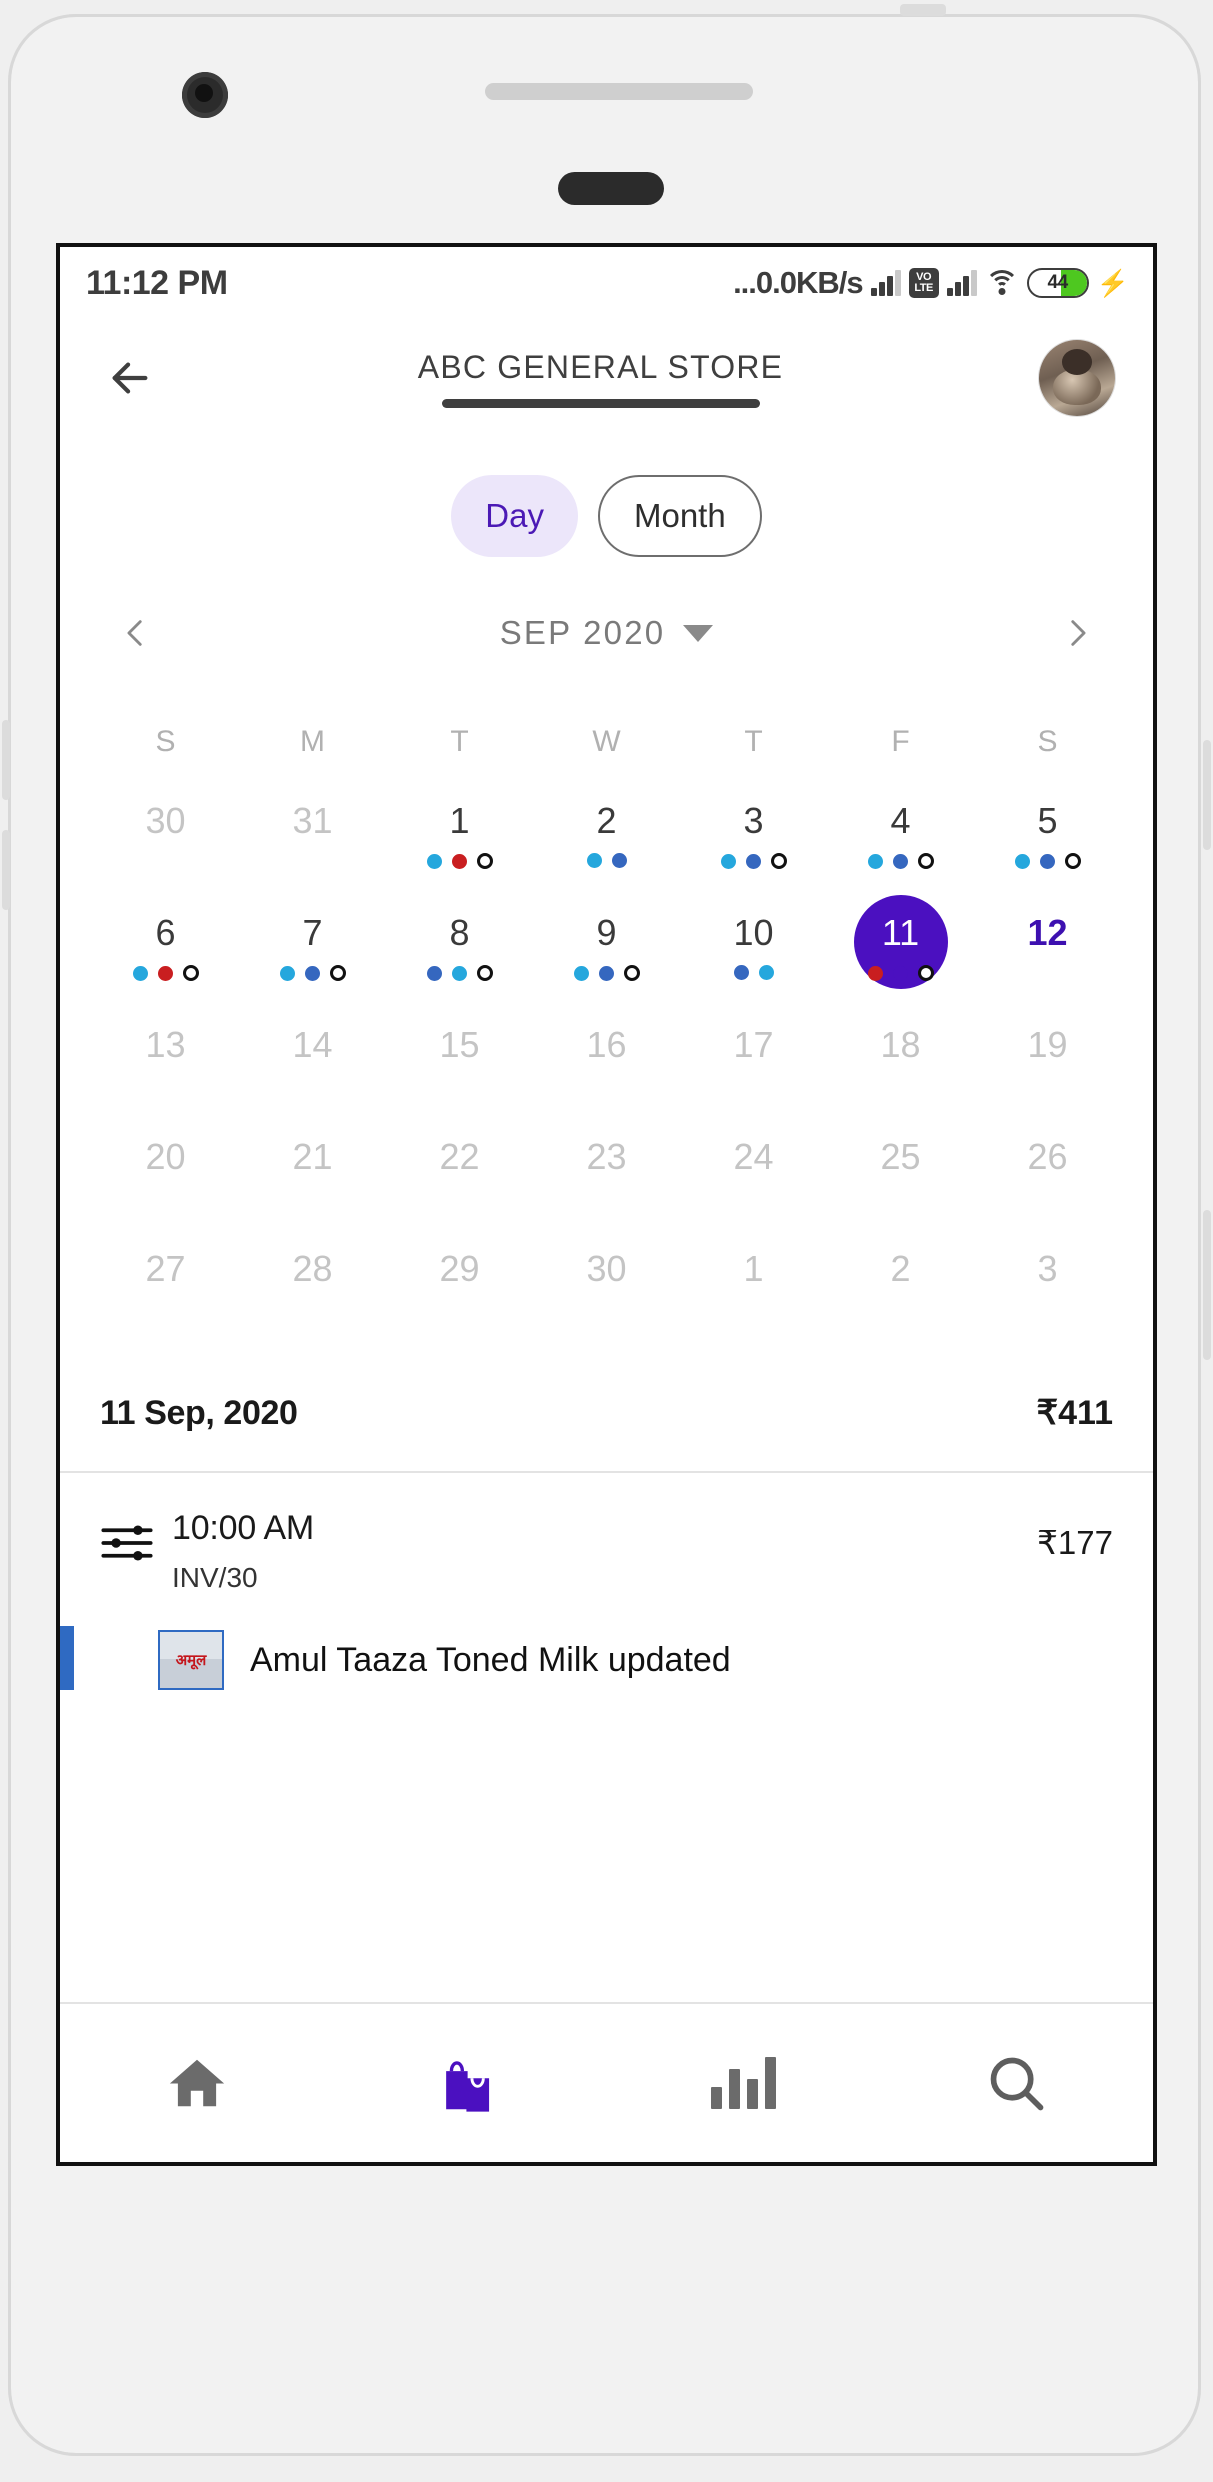 The width and height of the screenshot is (1213, 2482). Describe the element at coordinates (459, 1181) in the screenshot. I see `calendar-day-22: 22` at that location.